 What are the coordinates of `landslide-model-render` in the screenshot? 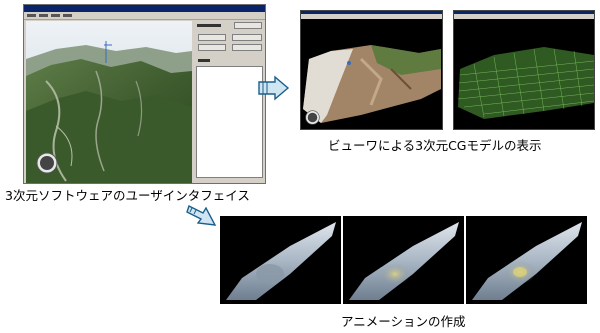 It's located at (372, 84).